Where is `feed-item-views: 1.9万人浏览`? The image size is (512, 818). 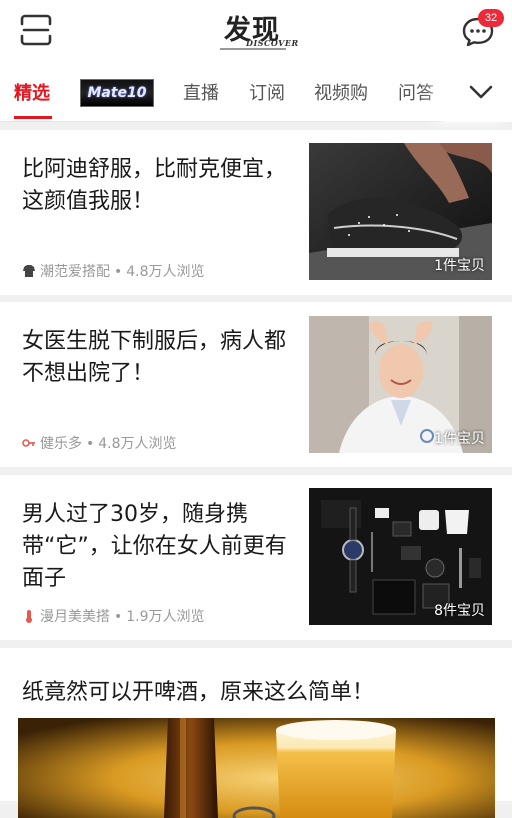
feed-item-views: 1.9万人浏览 is located at coordinates (165, 617).